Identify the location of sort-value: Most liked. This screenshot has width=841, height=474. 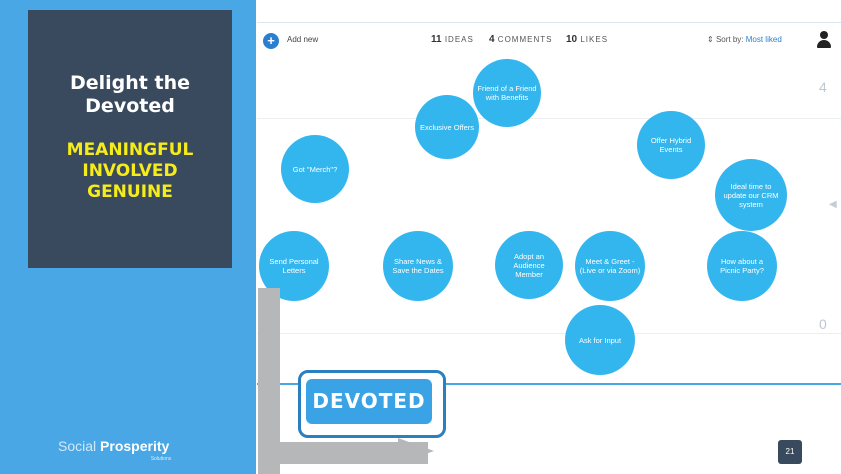
(764, 39).